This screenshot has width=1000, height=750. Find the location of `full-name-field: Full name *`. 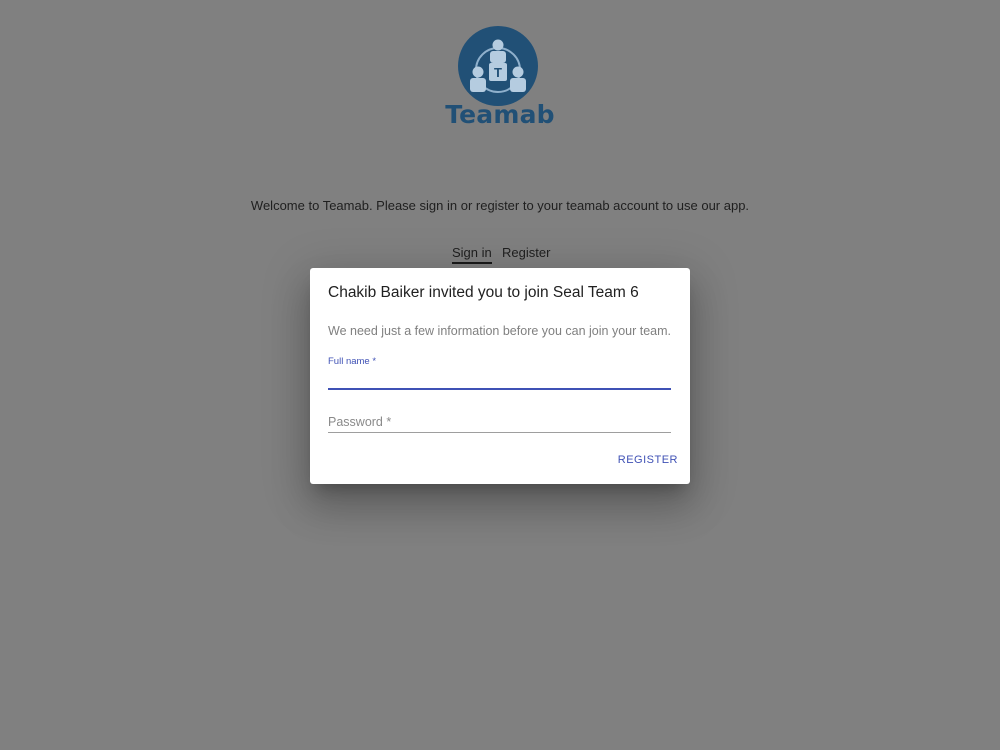

full-name-field: Full name * is located at coordinates (499, 372).